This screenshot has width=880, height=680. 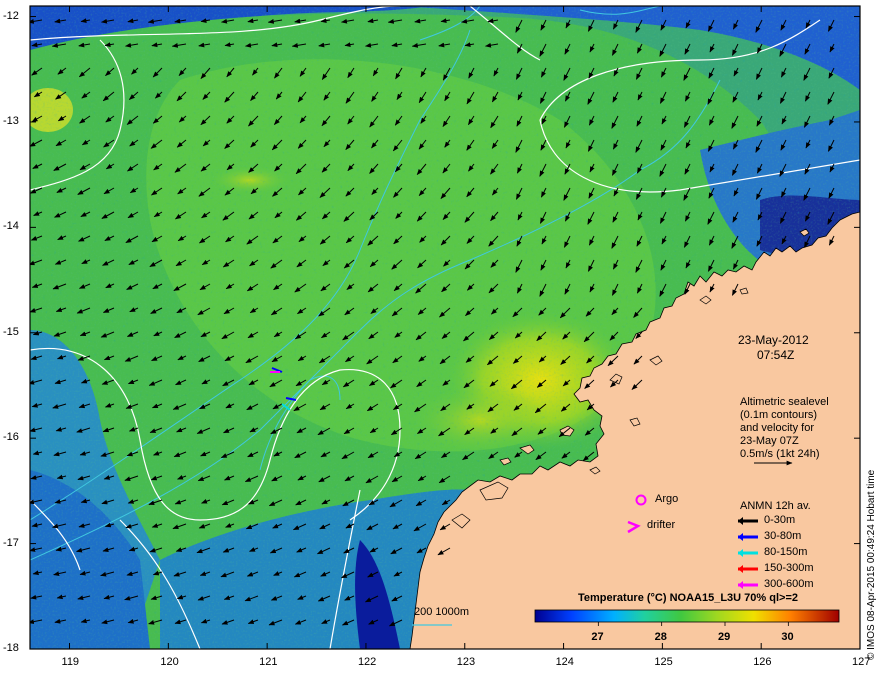 What do you see at coordinates (871, 564) in the screenshot?
I see `credit-text: © IMOS 08-Apr-2015 00:49:24 Hobart time` at bounding box center [871, 564].